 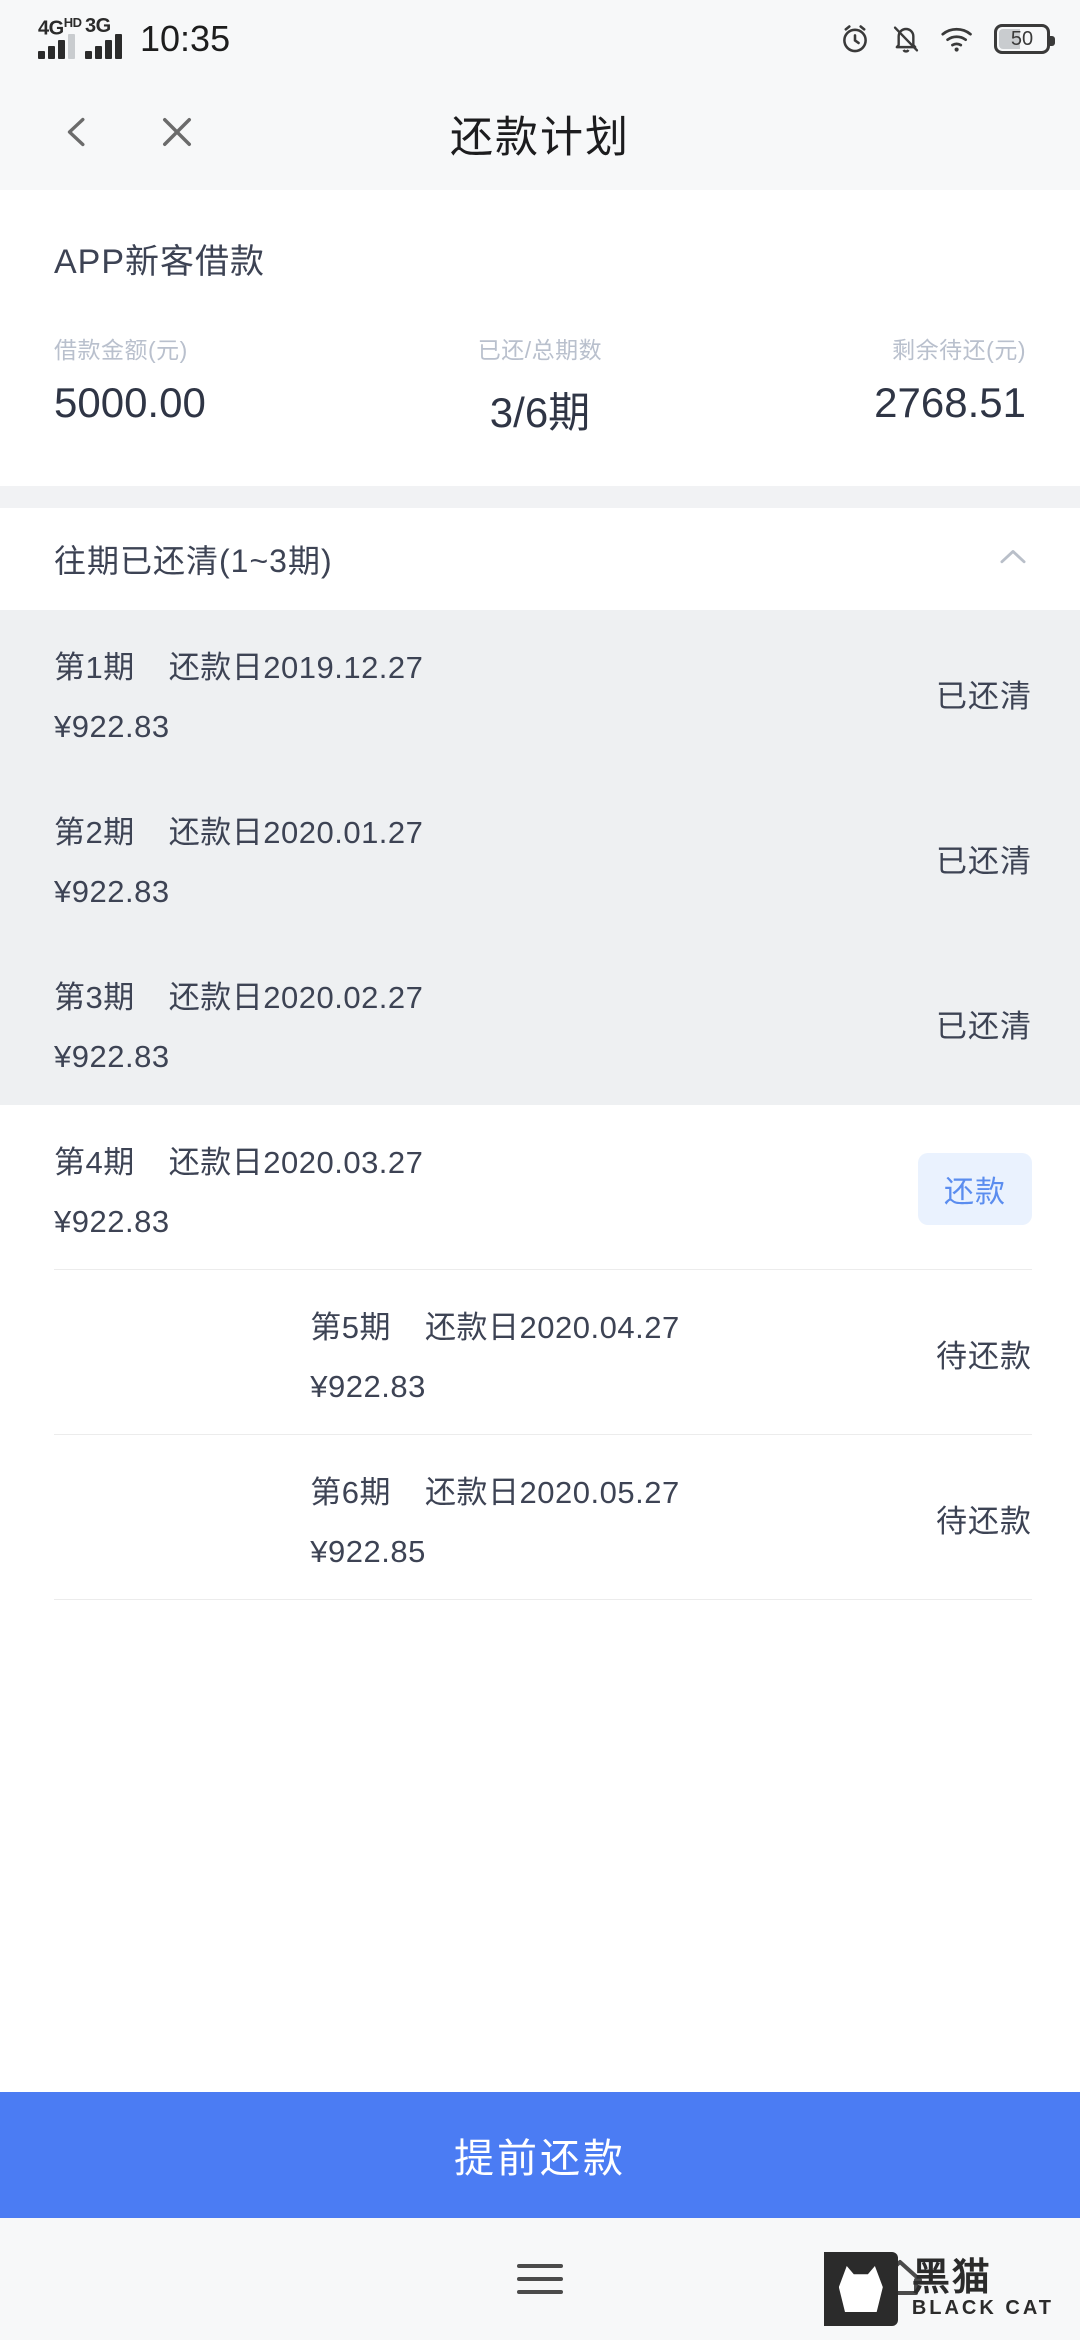 I want to click on stat-periods: 已还/总期数 3/6期, so click(x=540, y=385).